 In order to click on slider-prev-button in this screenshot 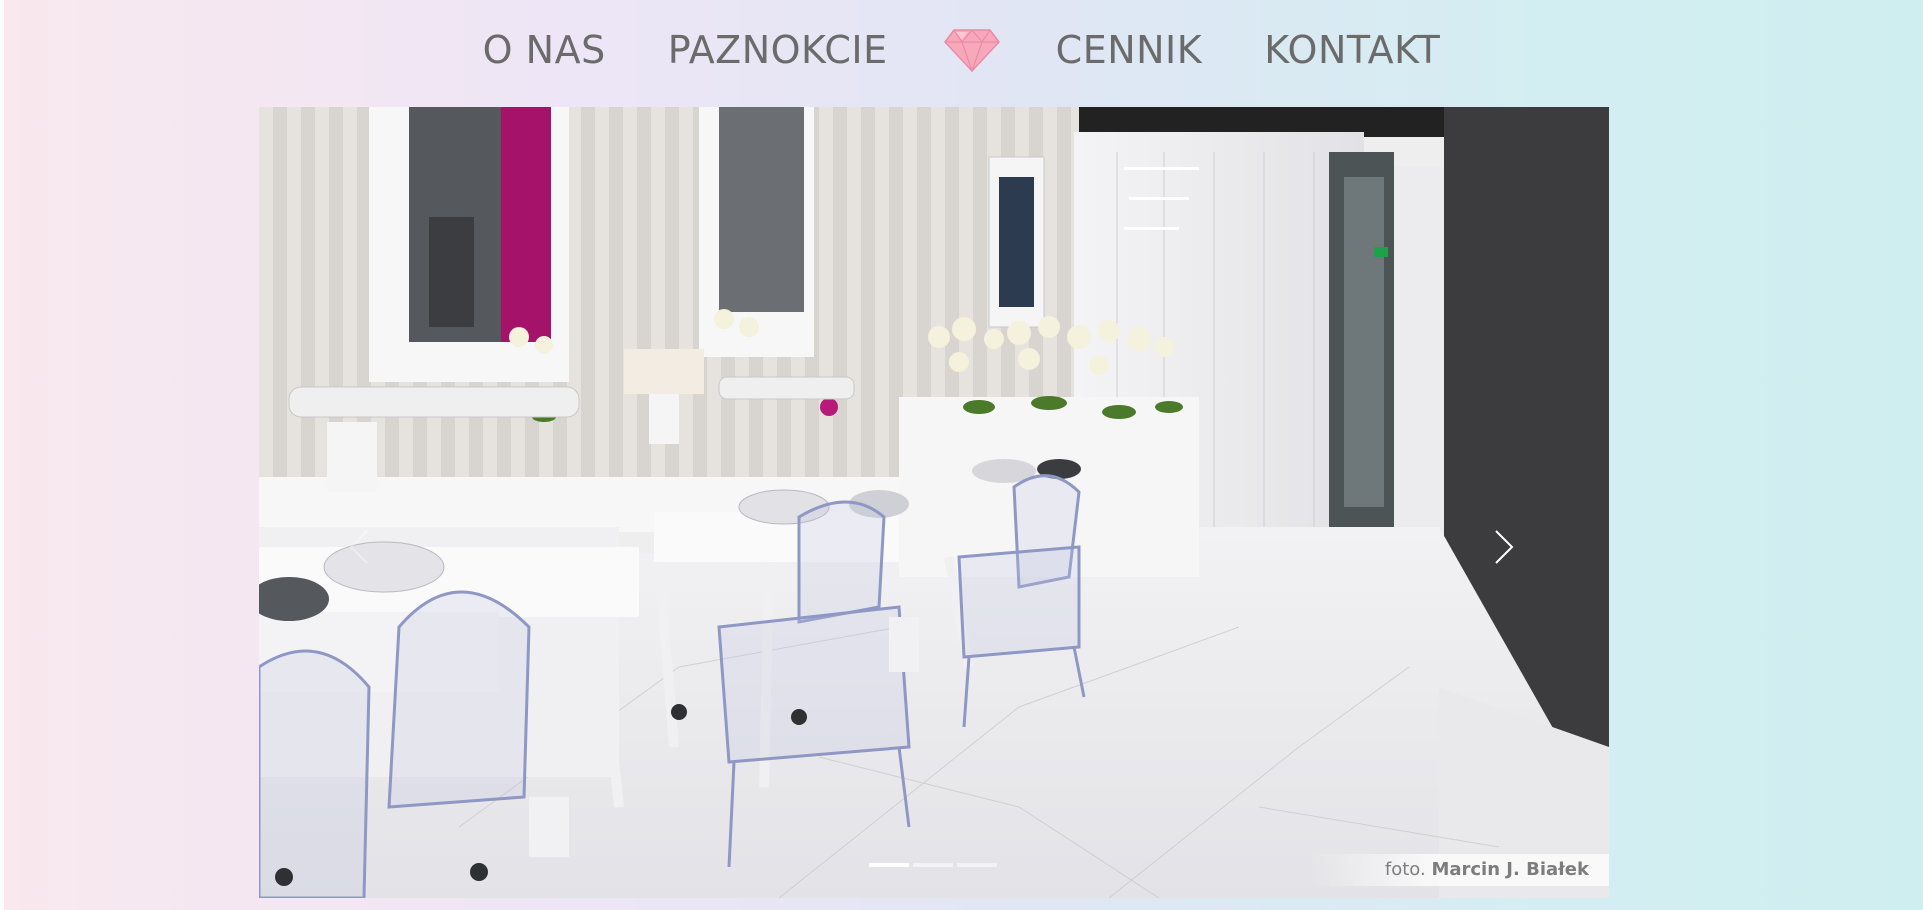, I will do `click(359, 547)`.